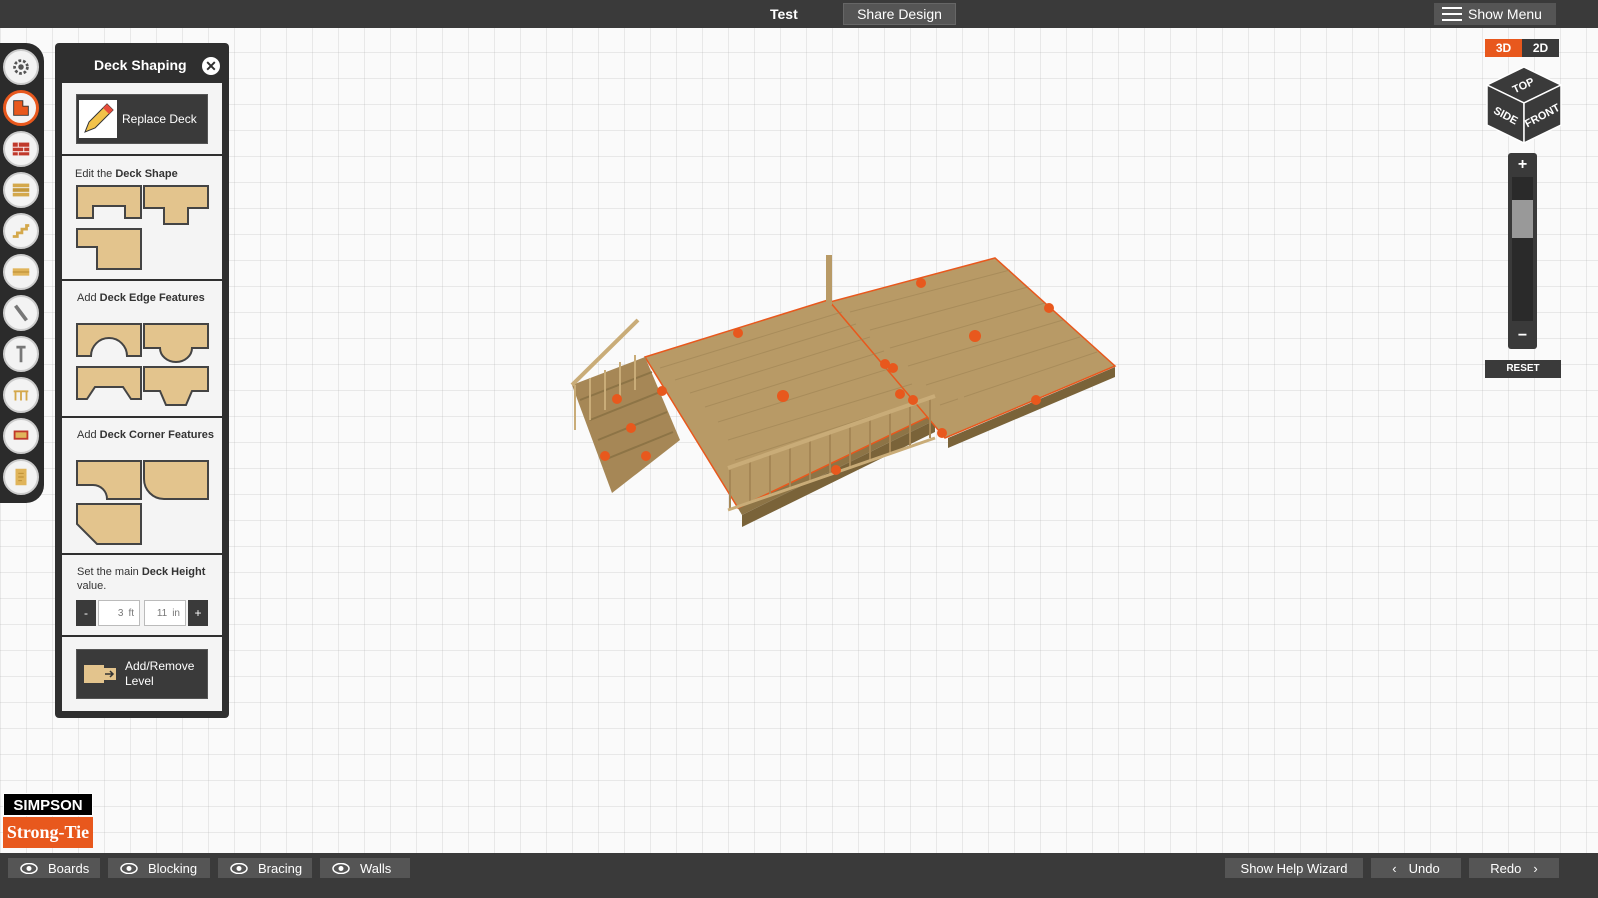 The image size is (1598, 898). Describe the element at coordinates (843, 391) in the screenshot. I see `deck-model` at that location.